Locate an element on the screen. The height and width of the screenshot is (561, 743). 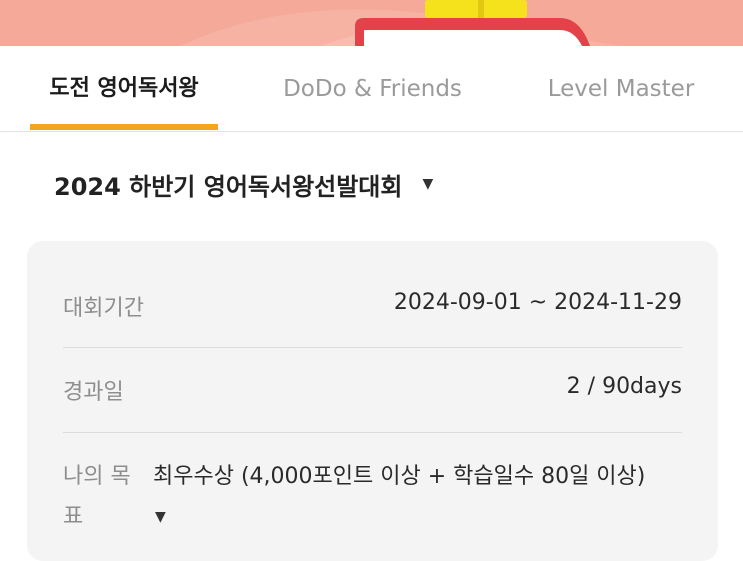
period-label: 대회기간 is located at coordinates (103, 308).